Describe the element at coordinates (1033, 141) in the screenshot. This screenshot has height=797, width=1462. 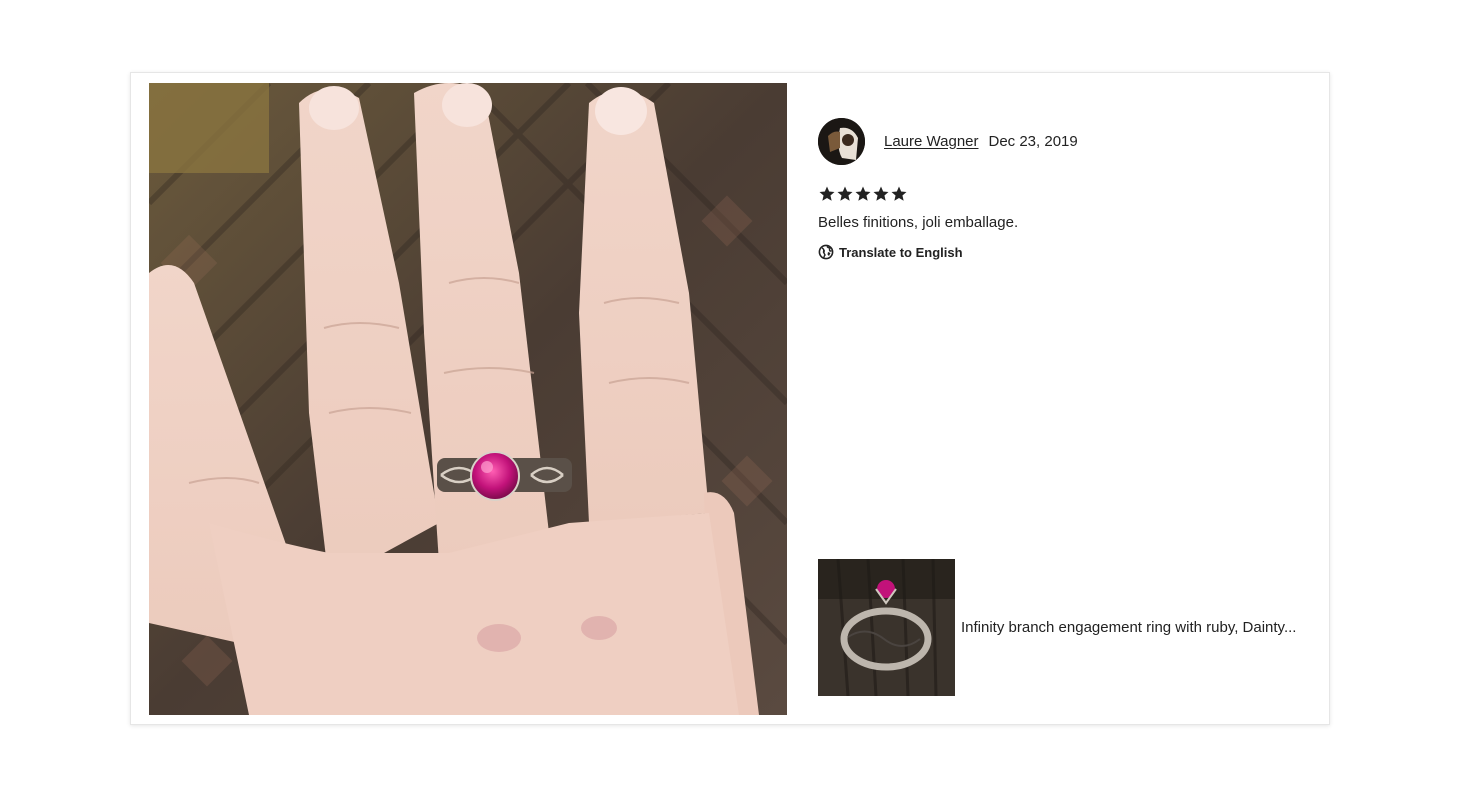
I see `review-date: Dec 23, 2019` at that location.